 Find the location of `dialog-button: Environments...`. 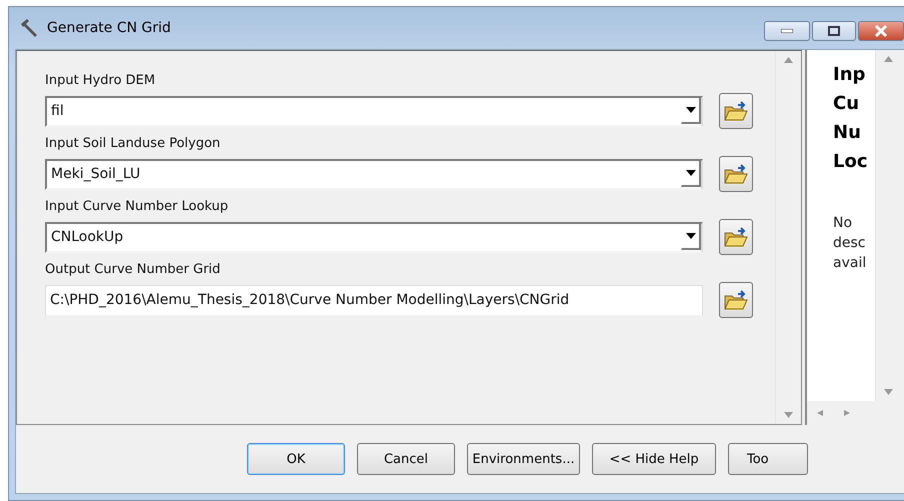

dialog-button: Environments... is located at coordinates (523, 459).